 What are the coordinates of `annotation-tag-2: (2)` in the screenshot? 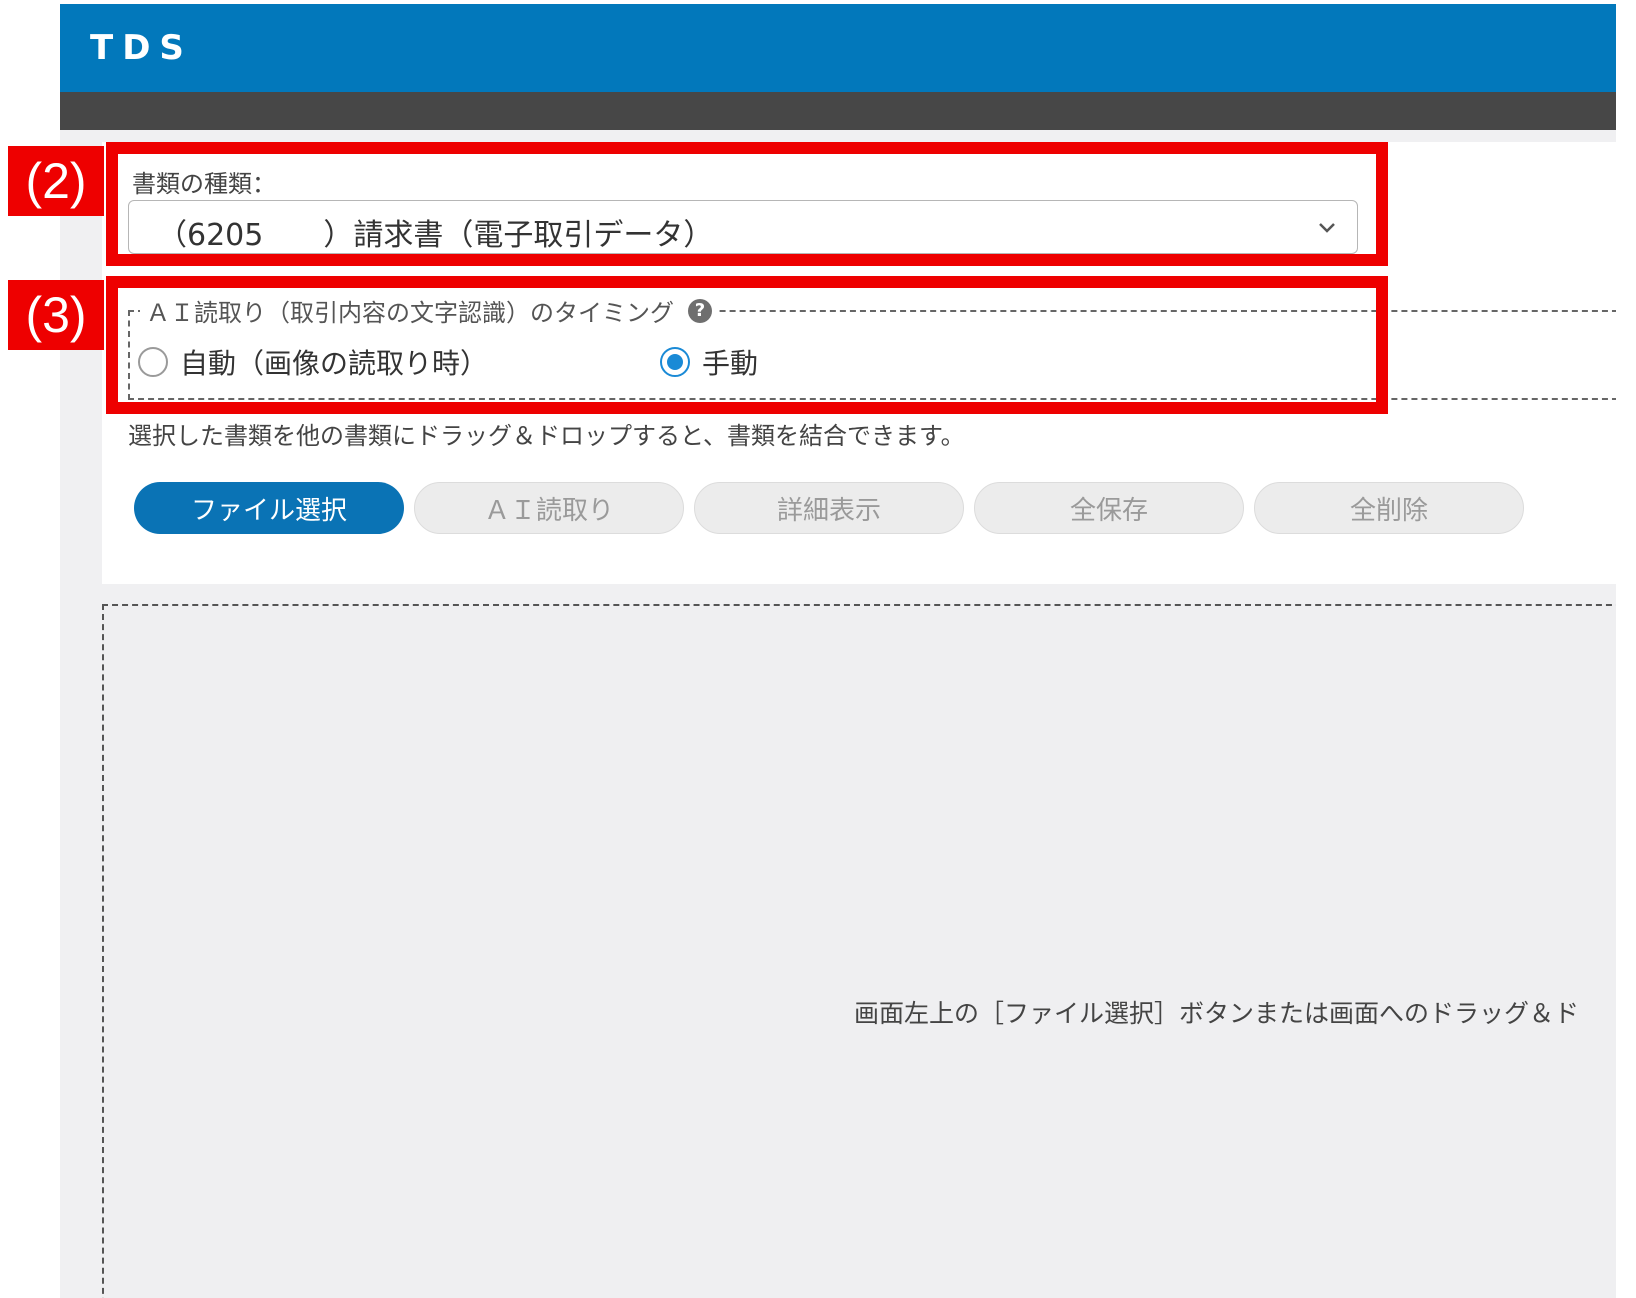 It's located at (56, 181).